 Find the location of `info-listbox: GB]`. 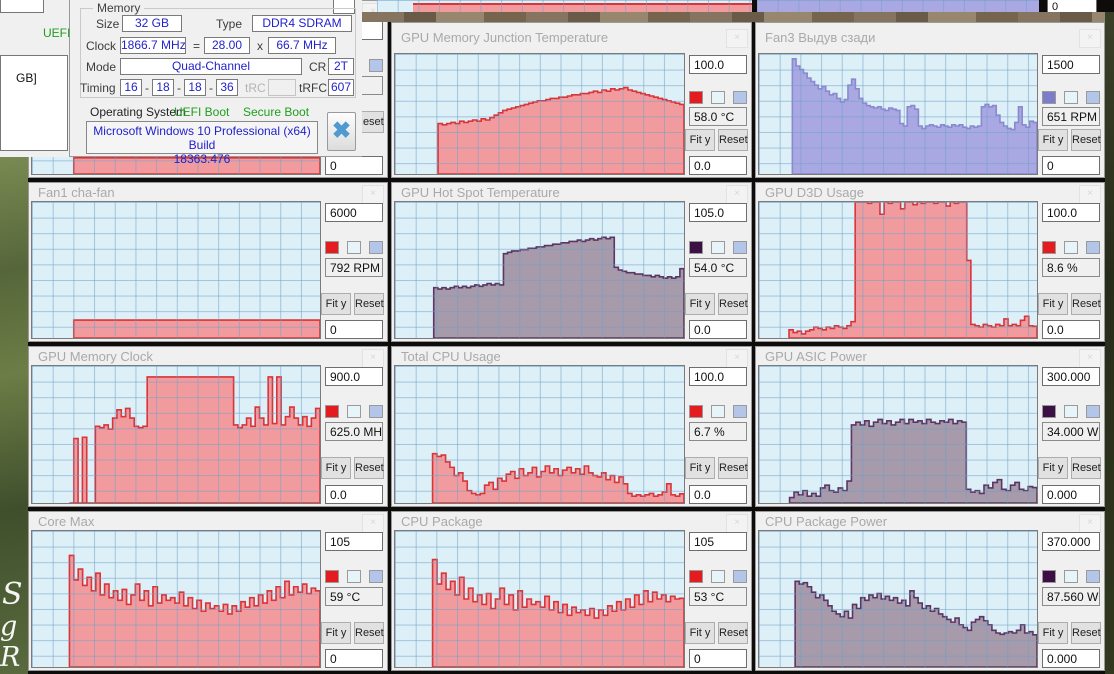

info-listbox: GB] is located at coordinates (34, 103).